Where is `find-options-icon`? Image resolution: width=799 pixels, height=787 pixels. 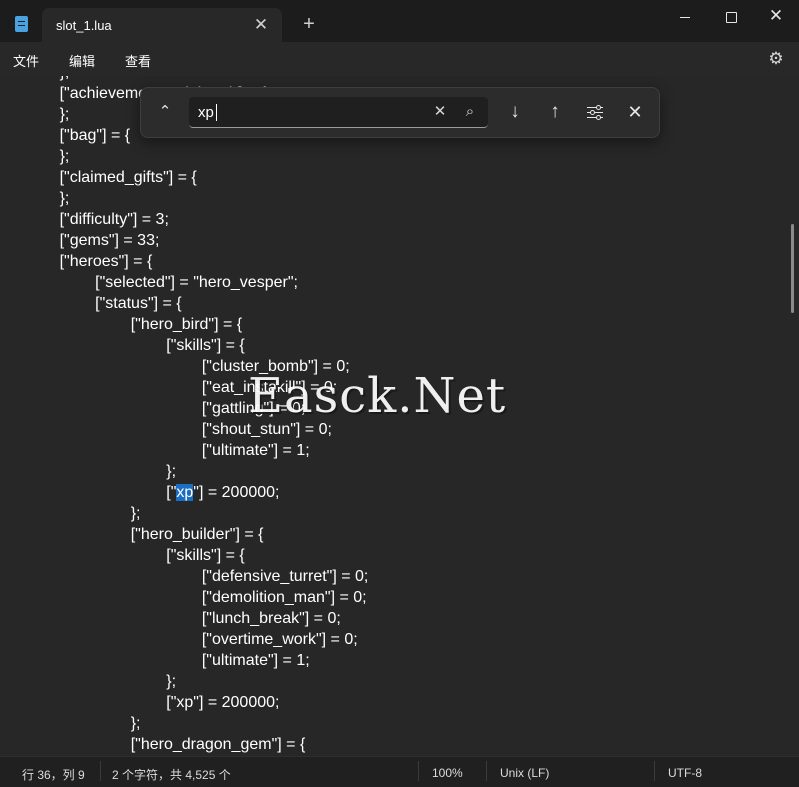 find-options-icon is located at coordinates (595, 112).